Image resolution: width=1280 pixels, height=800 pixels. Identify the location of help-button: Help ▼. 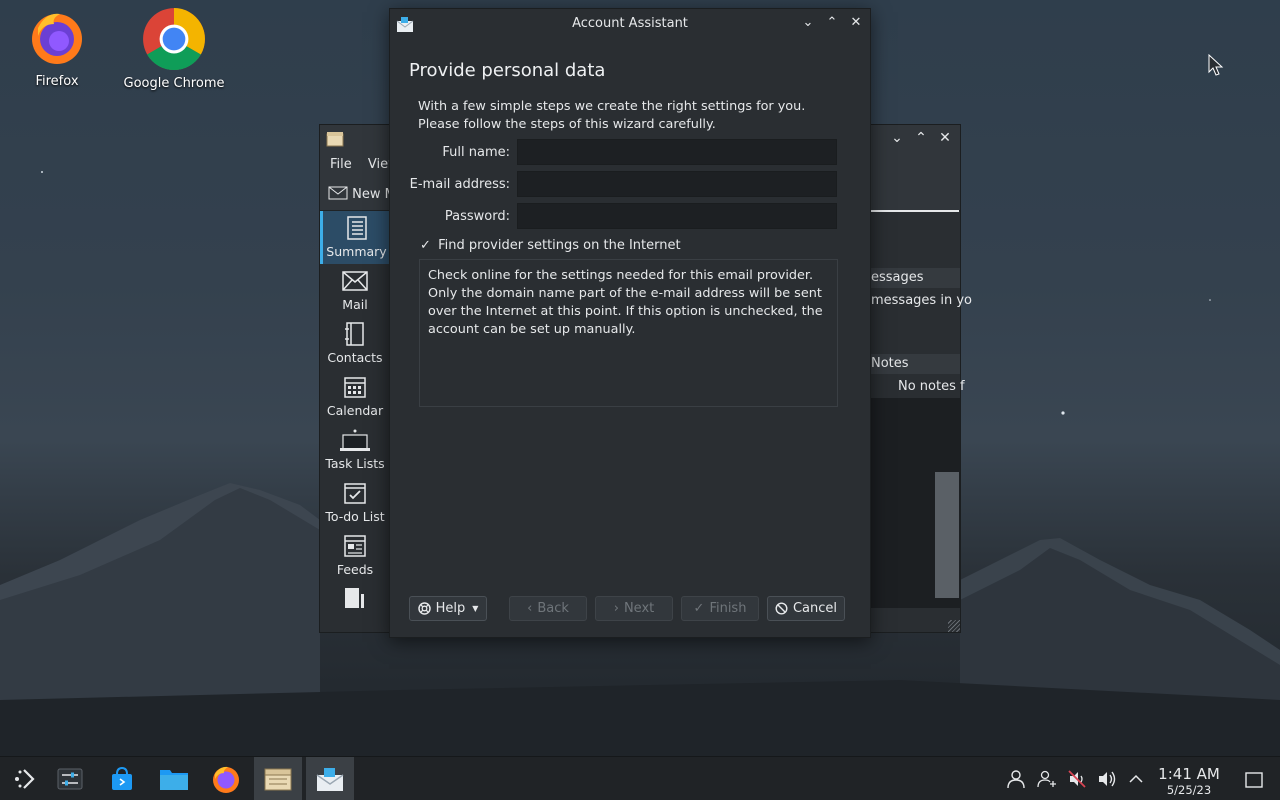
(448, 608).